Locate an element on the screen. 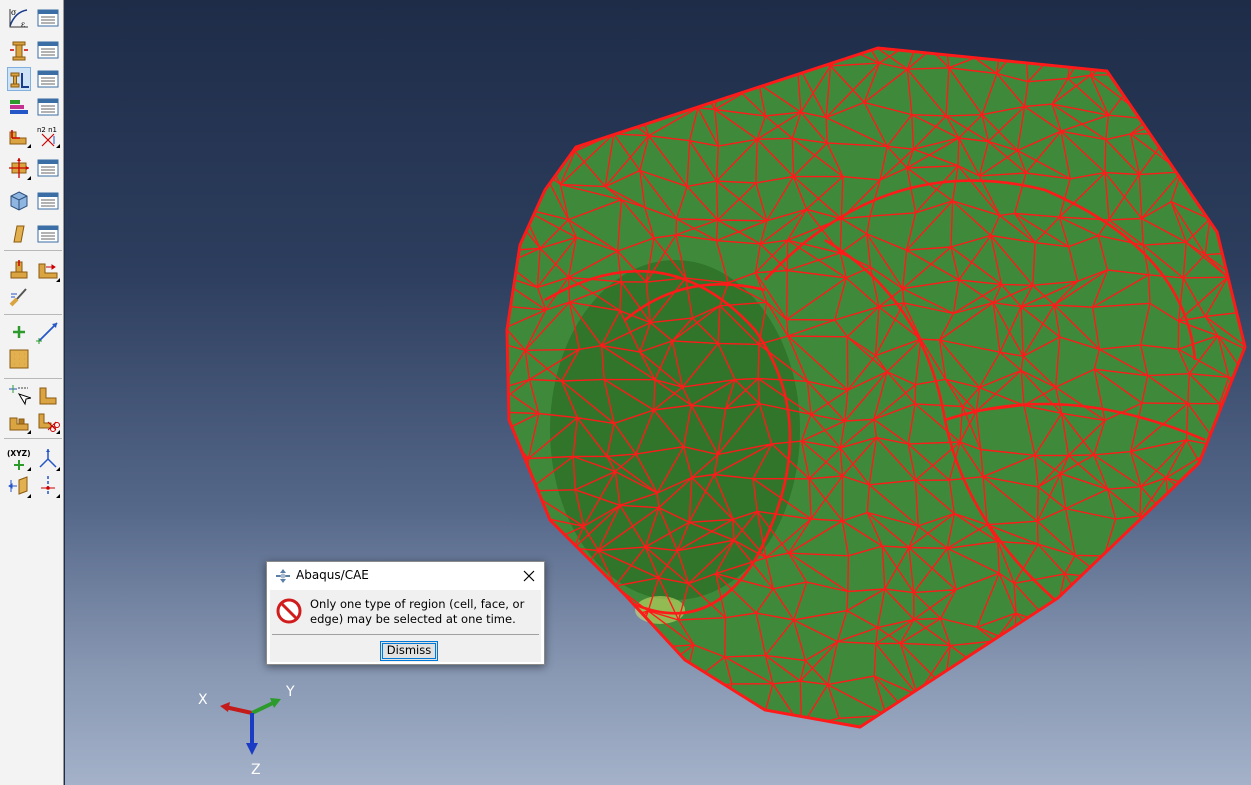 The image size is (1251, 785). svg-text: n2 n1 is located at coordinates (47, 130).